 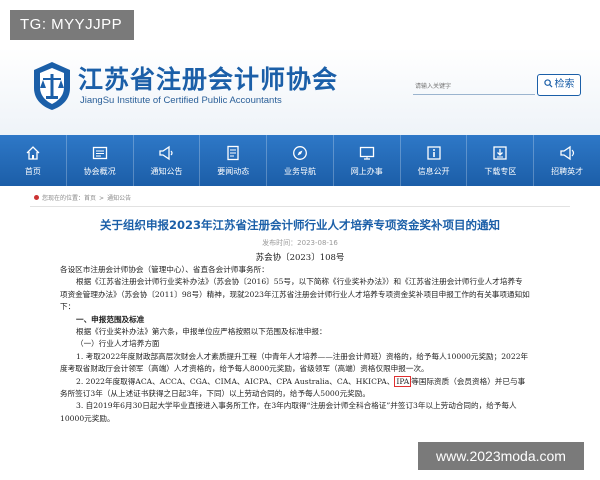 I want to click on subsection-heading: （一）行业人才培养方面, so click(x=118, y=344).